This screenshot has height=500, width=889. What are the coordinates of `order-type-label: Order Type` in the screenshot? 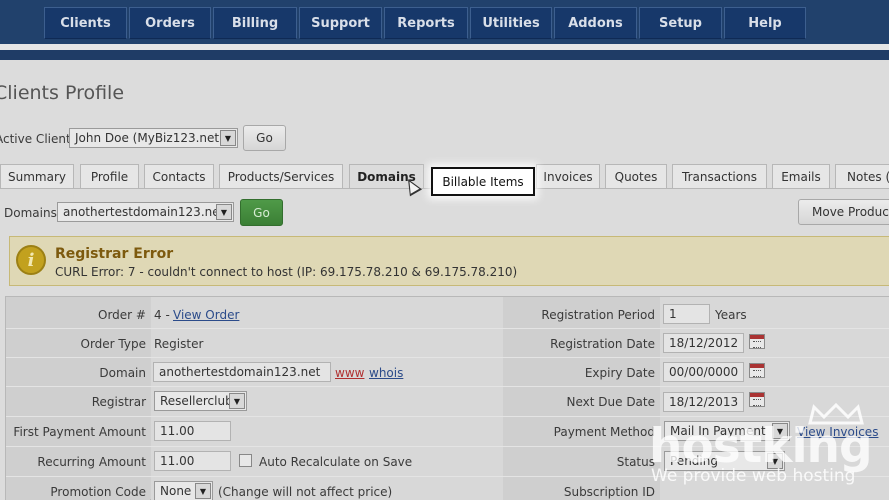 It's located at (113, 344).